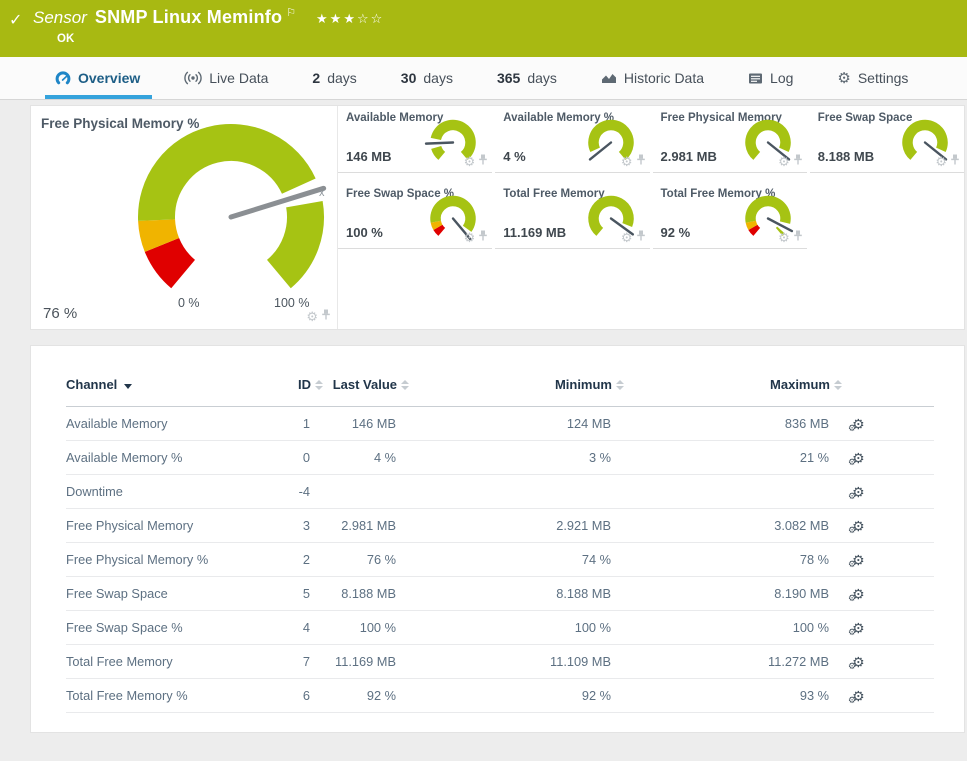  Describe the element at coordinates (366, 458) in the screenshot. I see `channel-last-value: 4 %` at that location.